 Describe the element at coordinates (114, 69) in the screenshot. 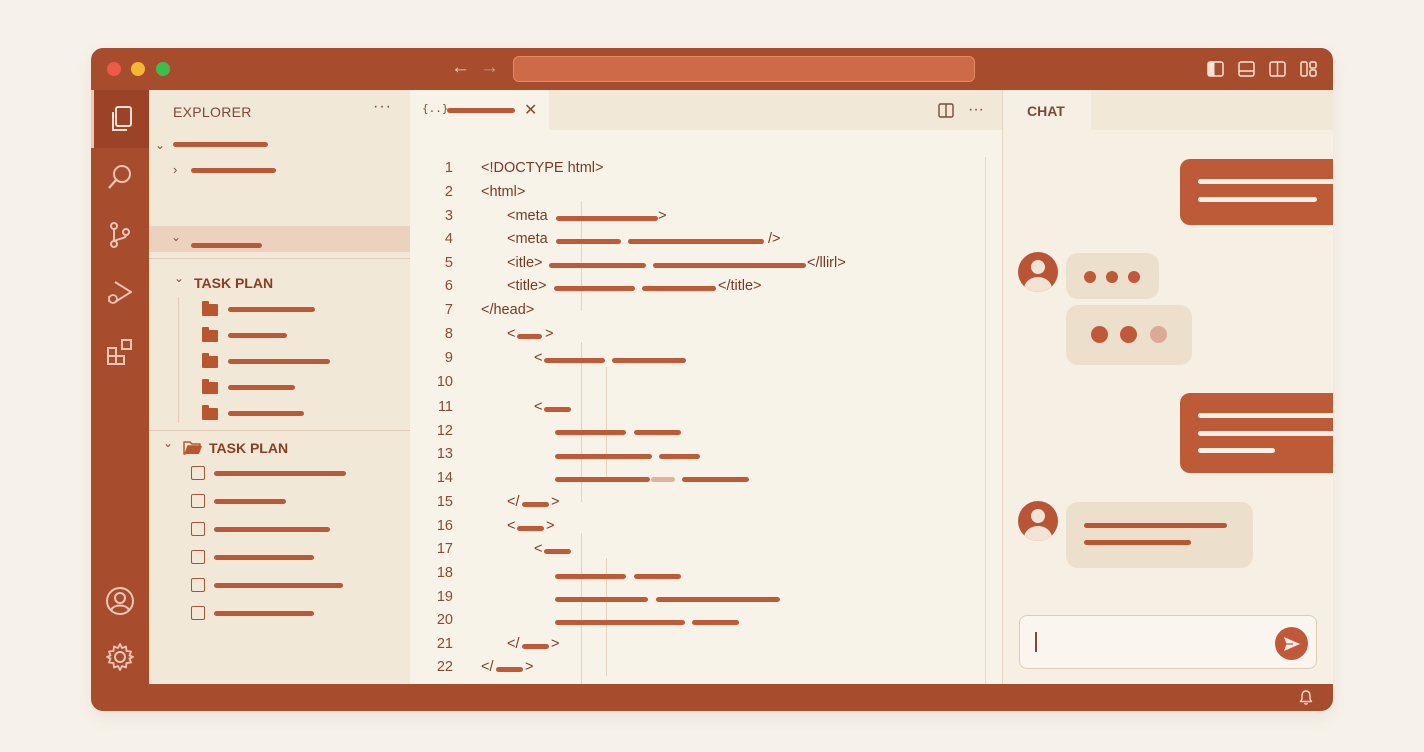

I see `close-window-button` at that location.